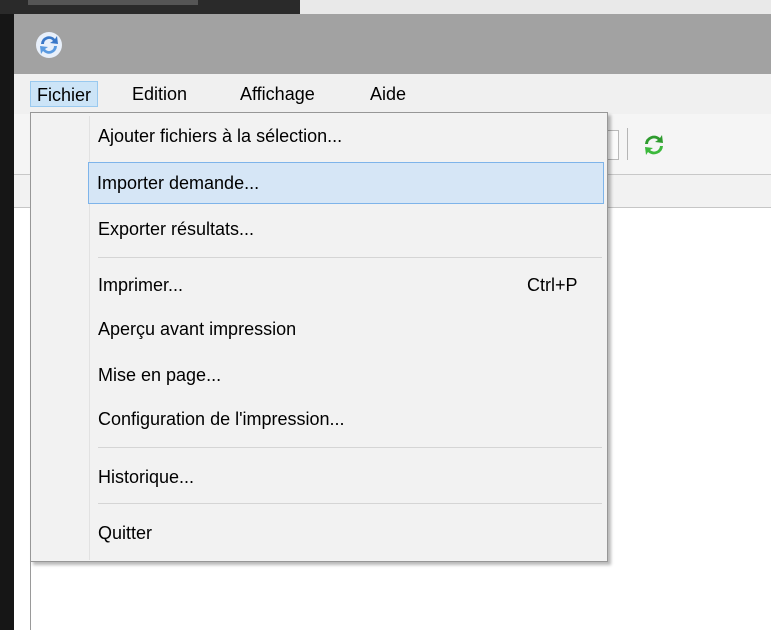 This screenshot has width=771, height=630. I want to click on menu-item-print: Imprimer... Ctrl+P, so click(347, 285).